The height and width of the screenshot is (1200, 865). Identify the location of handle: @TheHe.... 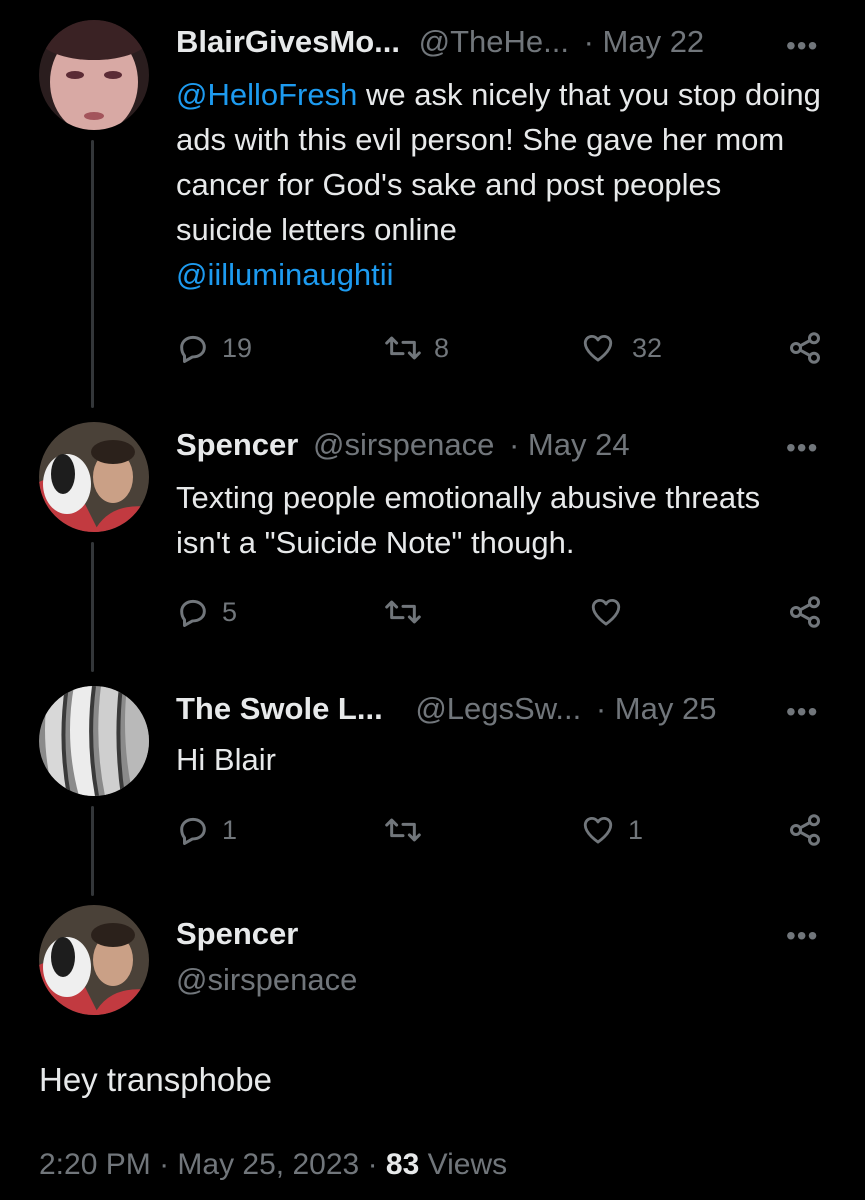
(494, 41).